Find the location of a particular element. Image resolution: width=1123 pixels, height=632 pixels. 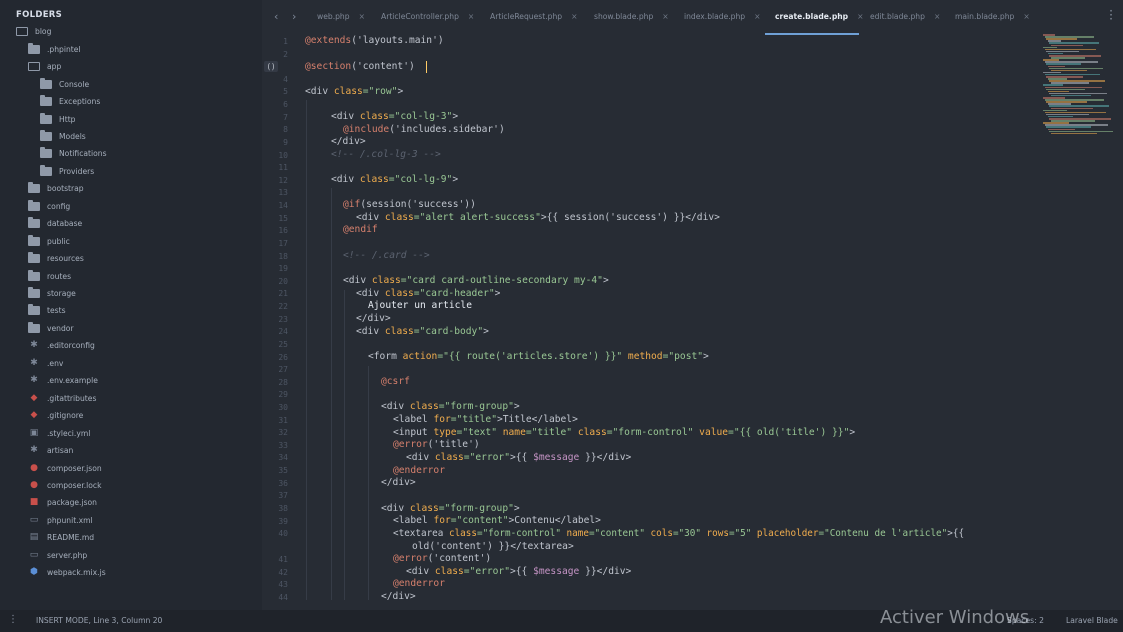

line-number: 17 is located at coordinates (283, 243).